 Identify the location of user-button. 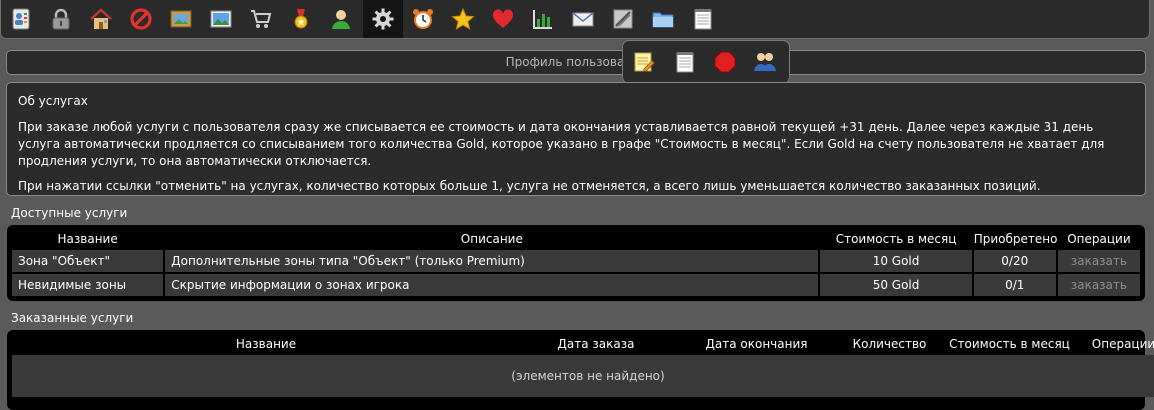
(341, 19).